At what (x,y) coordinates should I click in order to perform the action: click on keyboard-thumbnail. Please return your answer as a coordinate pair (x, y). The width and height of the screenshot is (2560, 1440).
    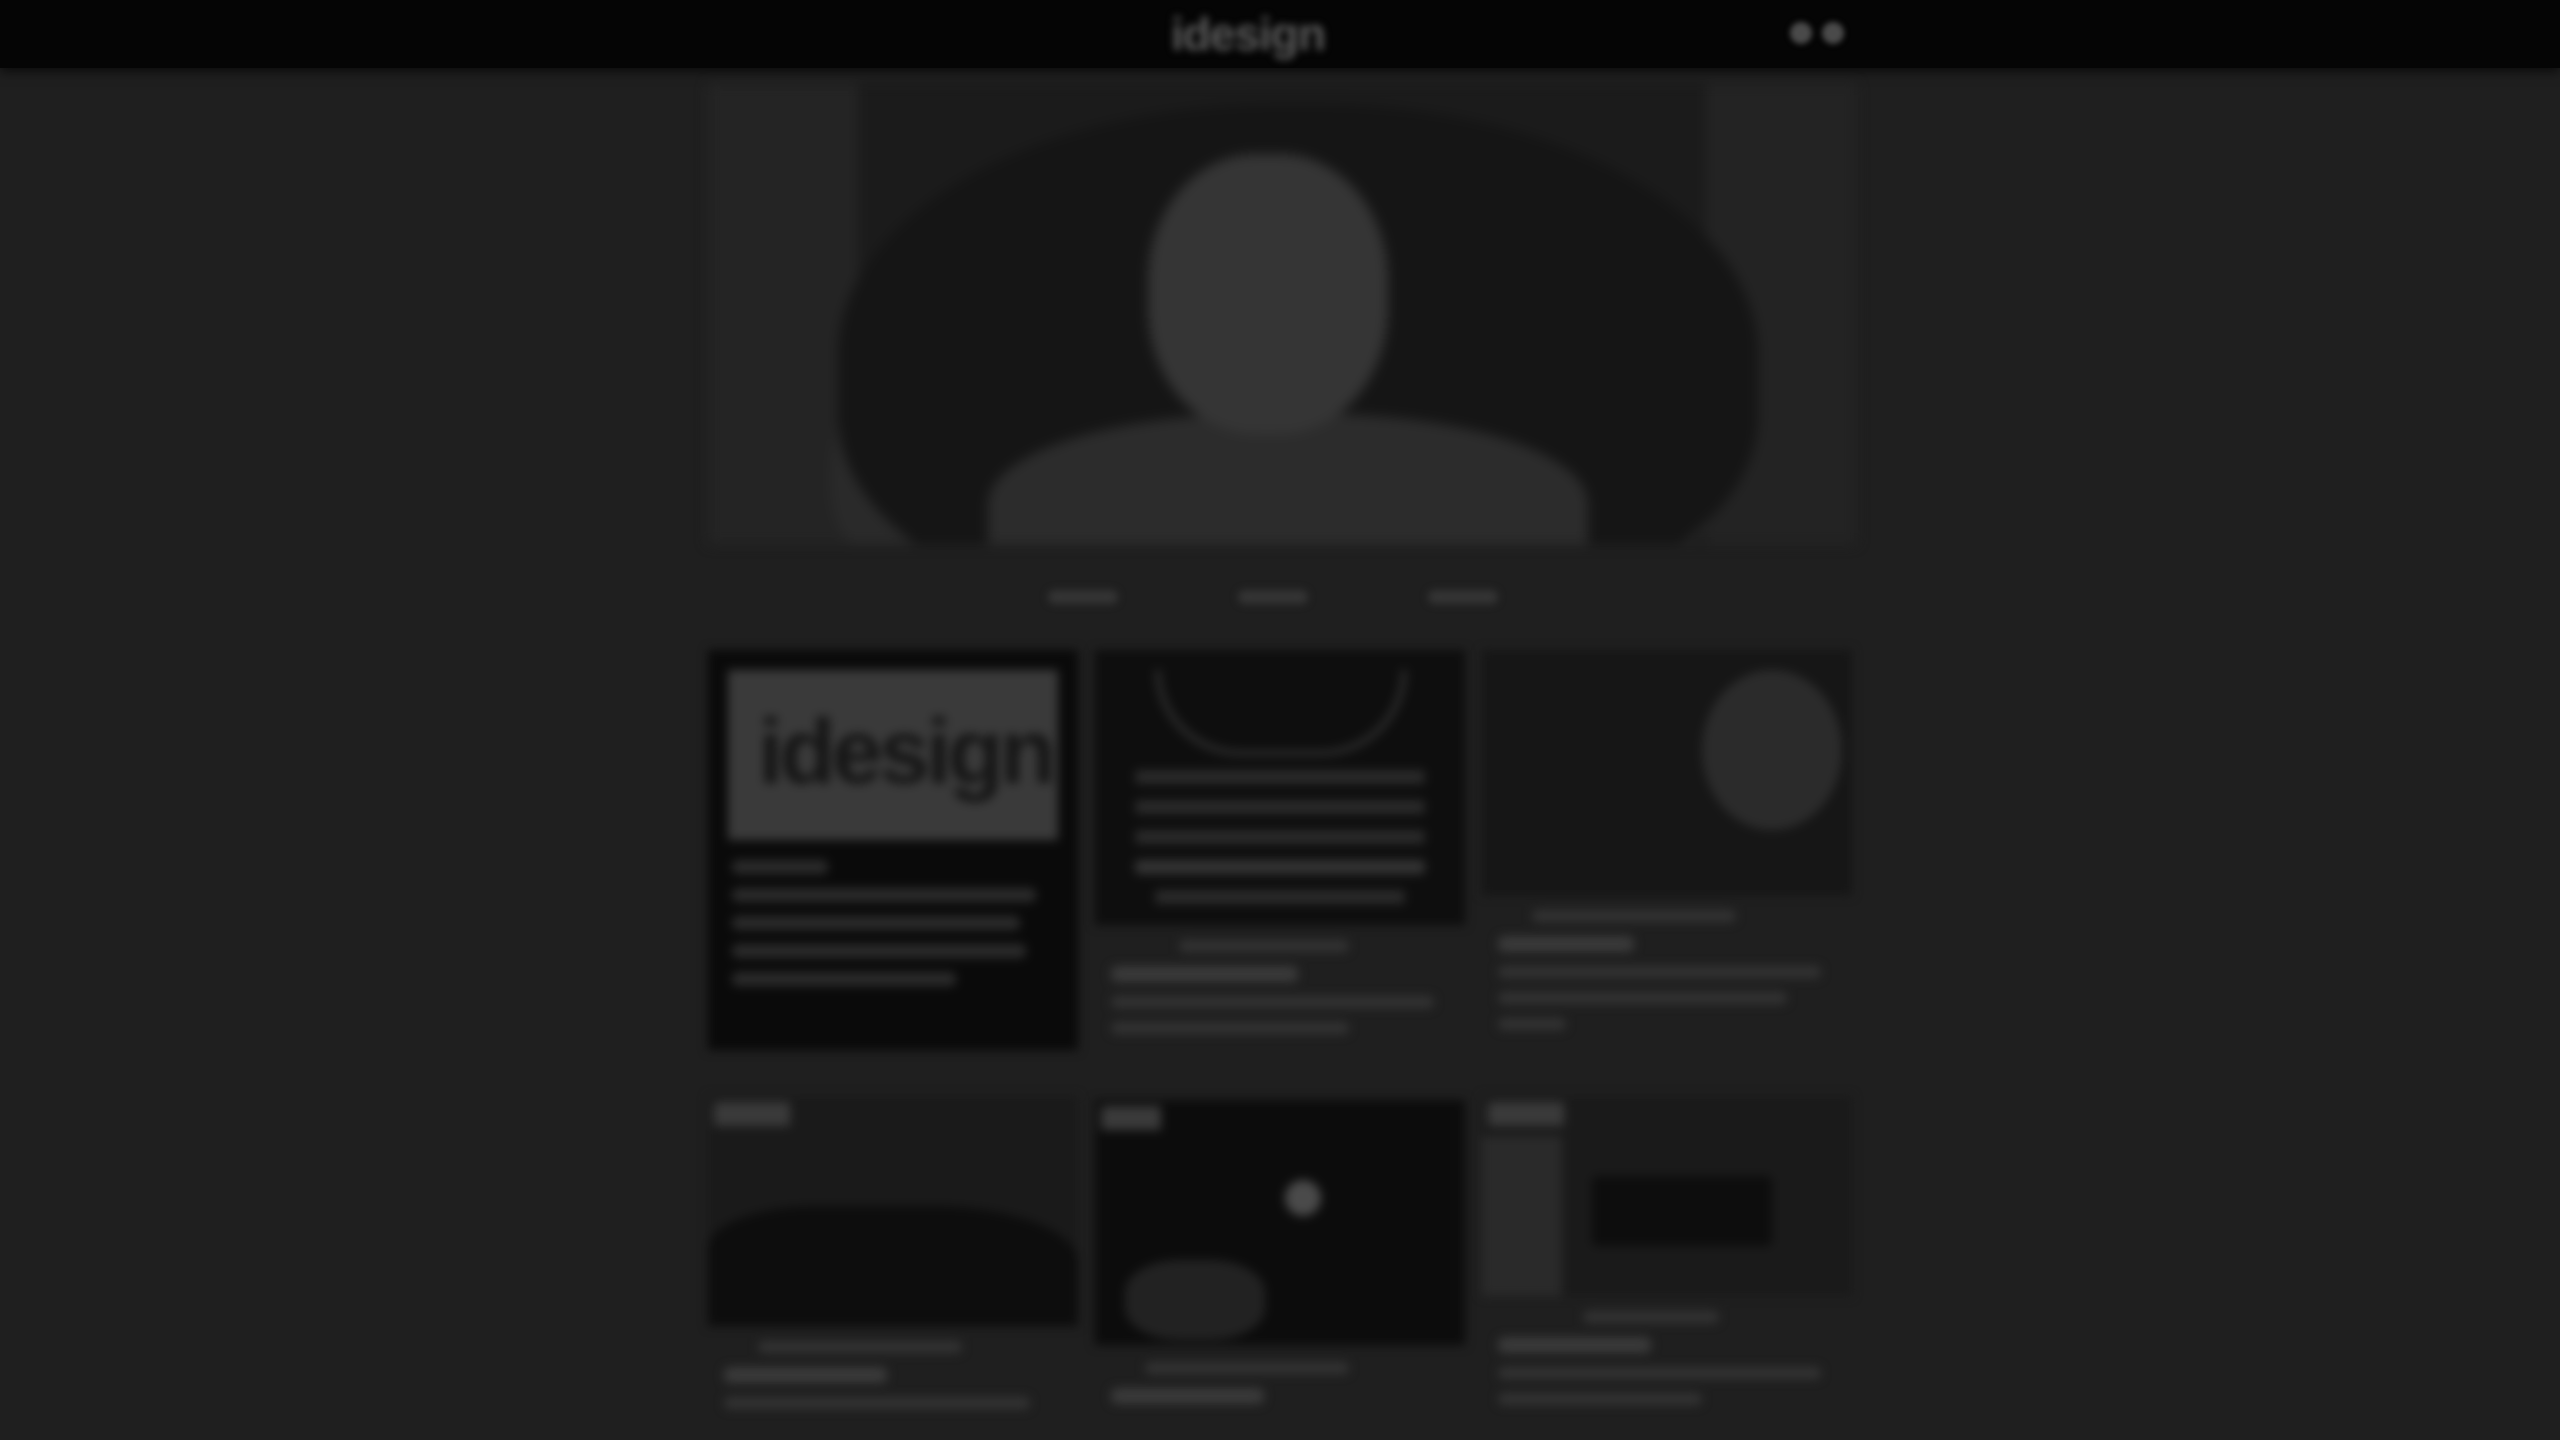
    Looking at the image, I should click on (1280, 787).